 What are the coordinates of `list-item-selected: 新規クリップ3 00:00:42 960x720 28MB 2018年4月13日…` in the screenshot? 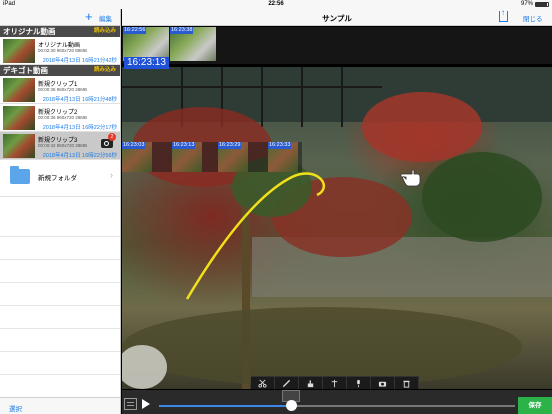 It's located at (60, 146).